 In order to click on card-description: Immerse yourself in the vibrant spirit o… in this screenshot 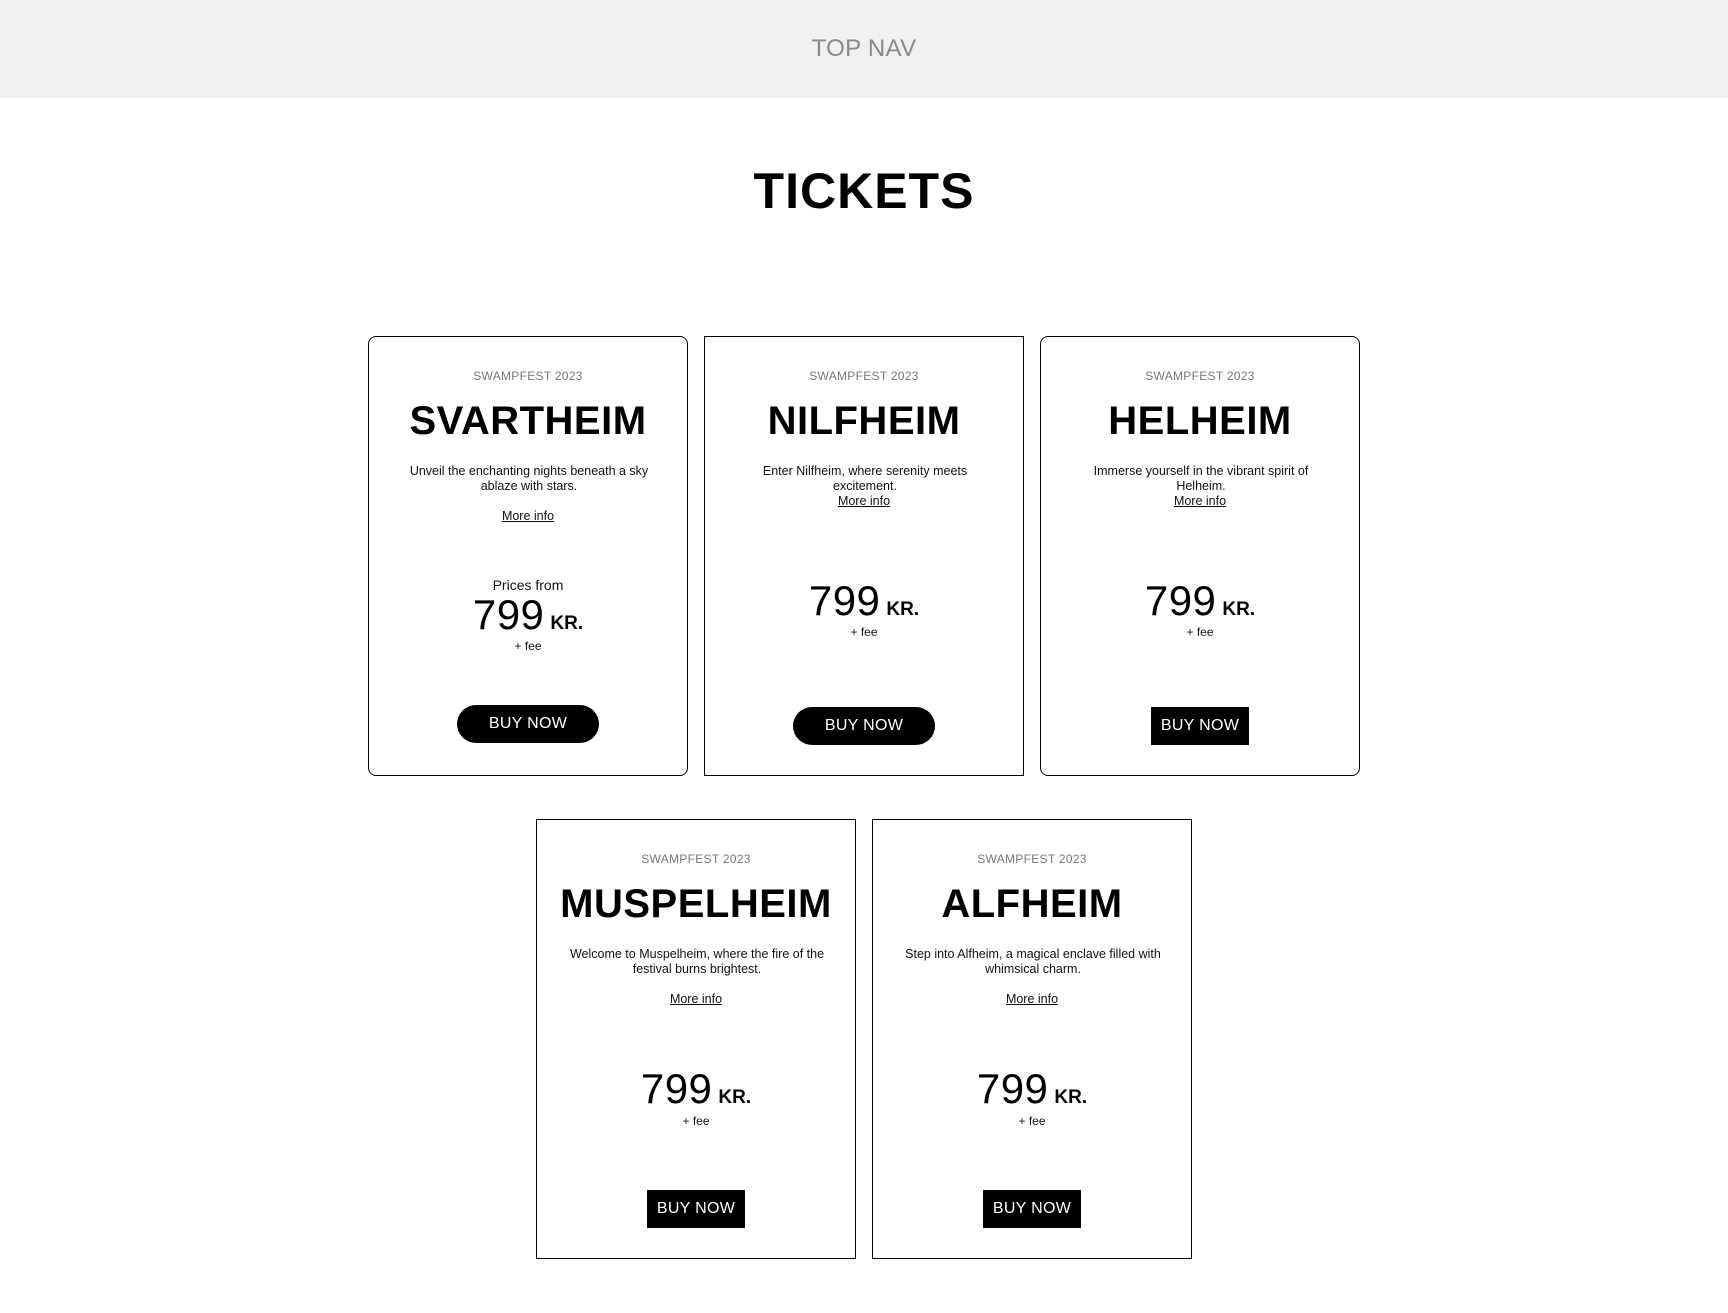, I will do `click(1201, 478)`.